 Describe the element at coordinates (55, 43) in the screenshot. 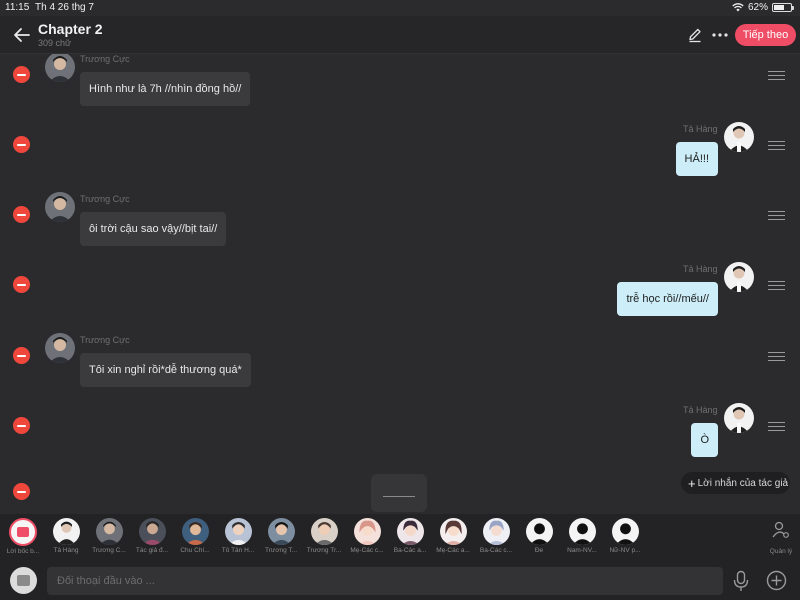

I see `word-count: 309 chữ` at that location.